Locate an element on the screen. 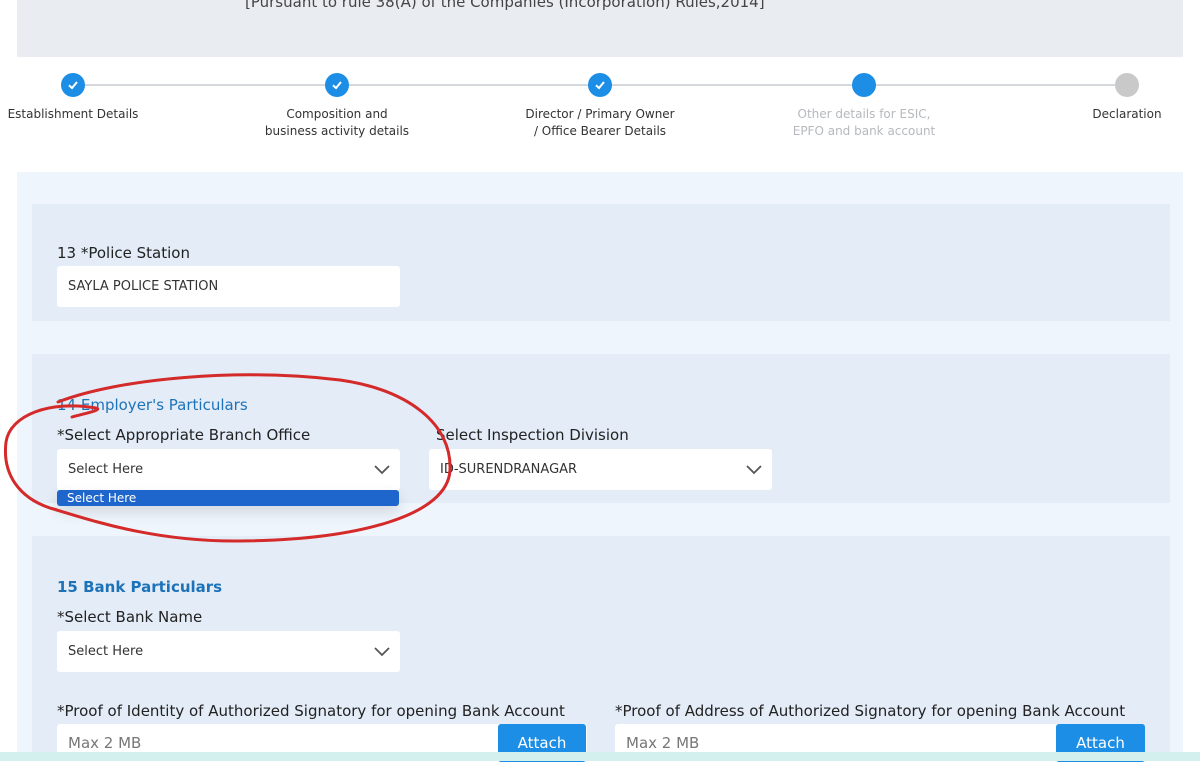 The height and width of the screenshot is (762, 1200). step-5-label: Declaration is located at coordinates (1127, 114).